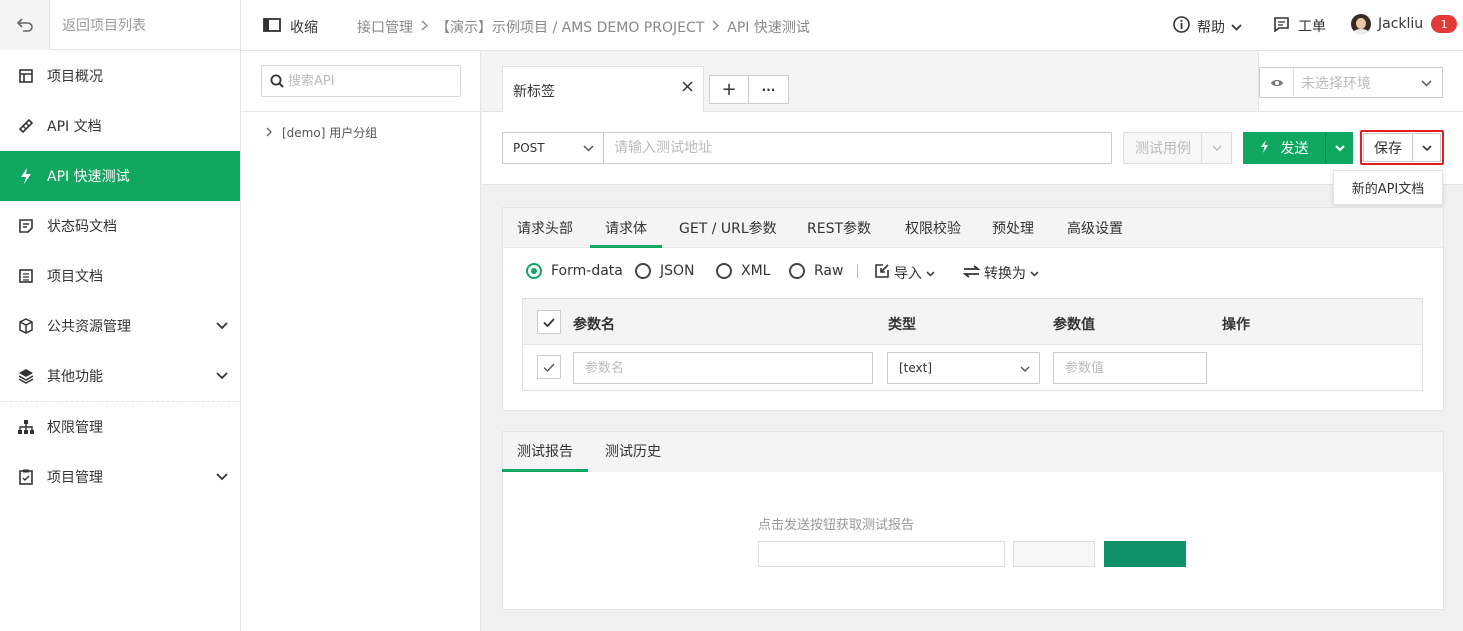  I want to click on param-name-input, so click(723, 368).